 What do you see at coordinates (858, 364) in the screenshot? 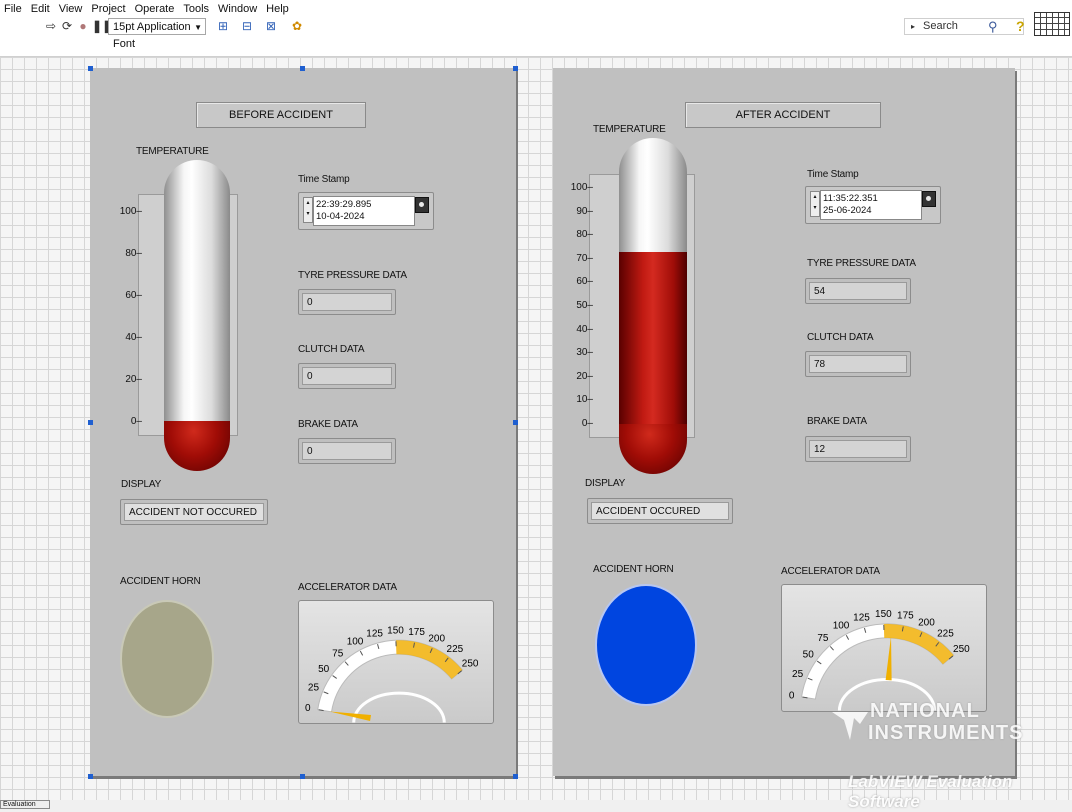
I see `after-clutch-field: 78` at bounding box center [858, 364].